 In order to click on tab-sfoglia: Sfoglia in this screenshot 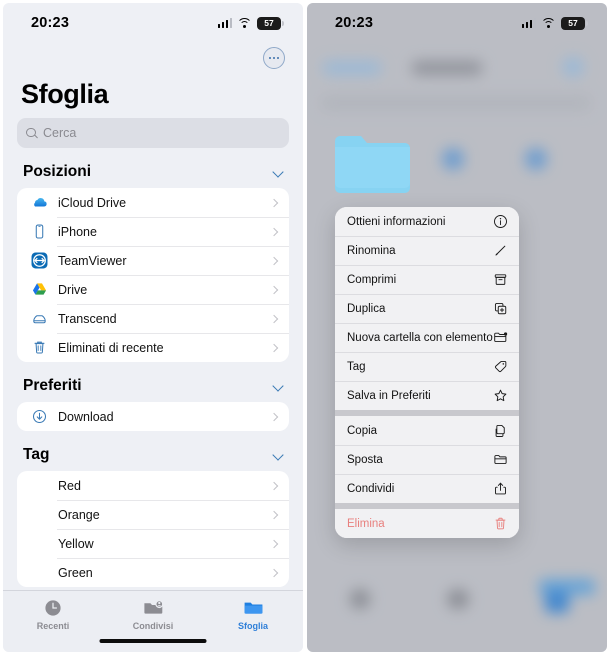, I will do `click(253, 614)`.